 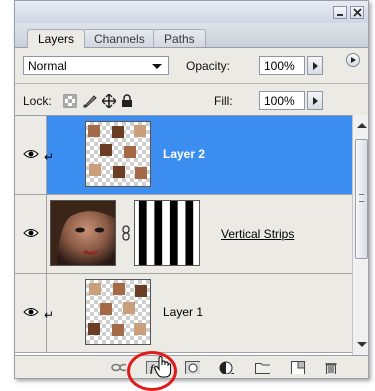 What do you see at coordinates (262, 367) in the screenshot?
I see `new-group-icon` at bounding box center [262, 367].